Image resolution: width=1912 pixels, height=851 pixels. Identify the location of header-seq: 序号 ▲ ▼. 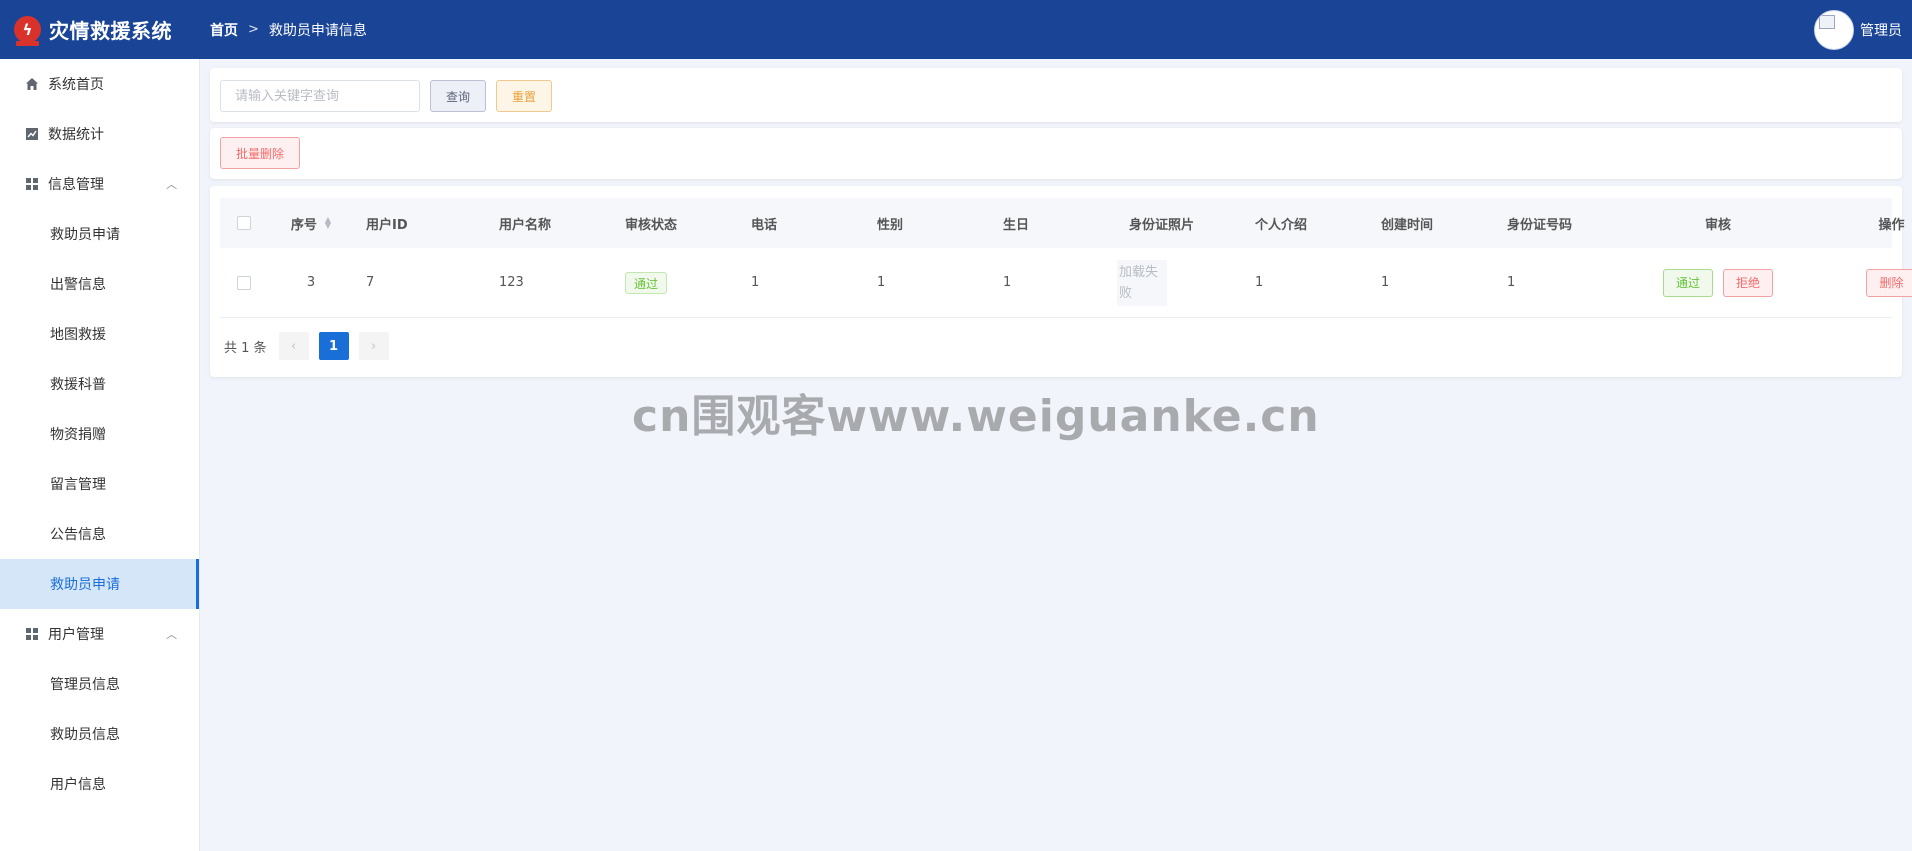
(311, 223).